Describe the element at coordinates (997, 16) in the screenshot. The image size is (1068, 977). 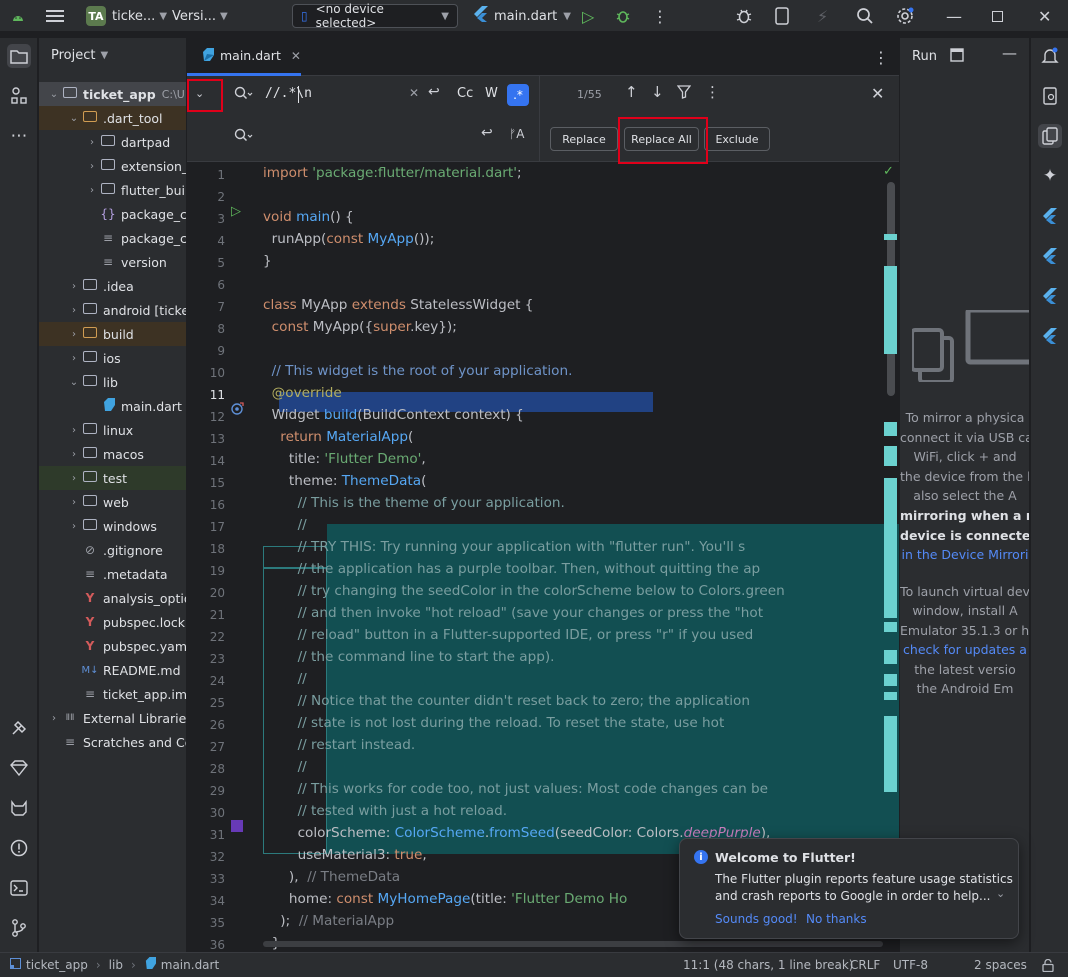
I see `maximize-window-icon` at that location.